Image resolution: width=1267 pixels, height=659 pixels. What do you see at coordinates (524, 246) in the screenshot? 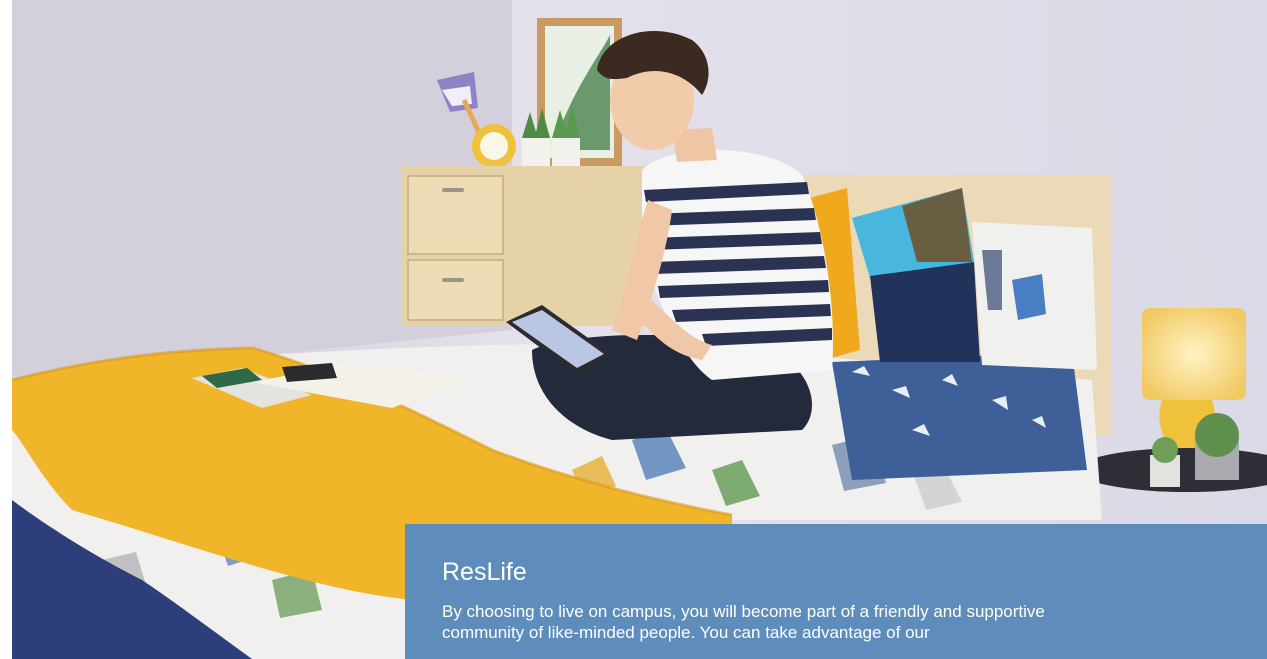
I see `bedside-drawers` at bounding box center [524, 246].